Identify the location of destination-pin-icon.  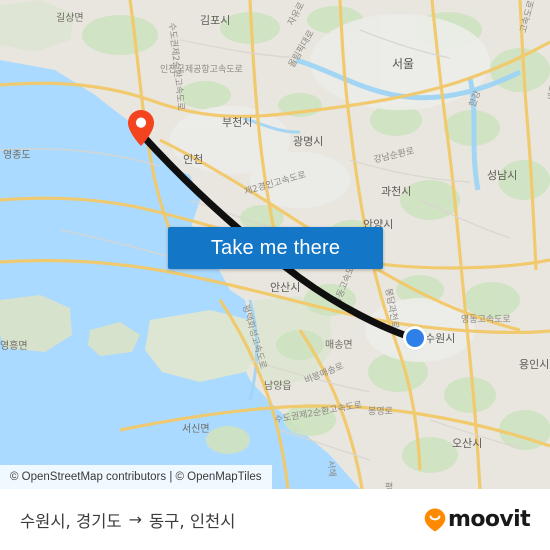
(141, 128).